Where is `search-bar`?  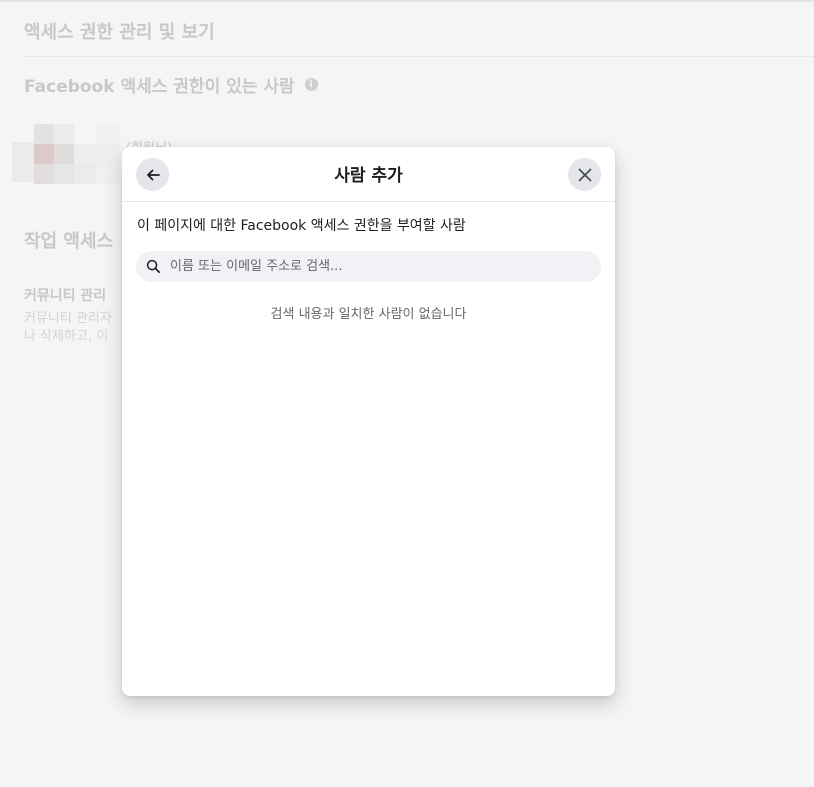 search-bar is located at coordinates (368, 266).